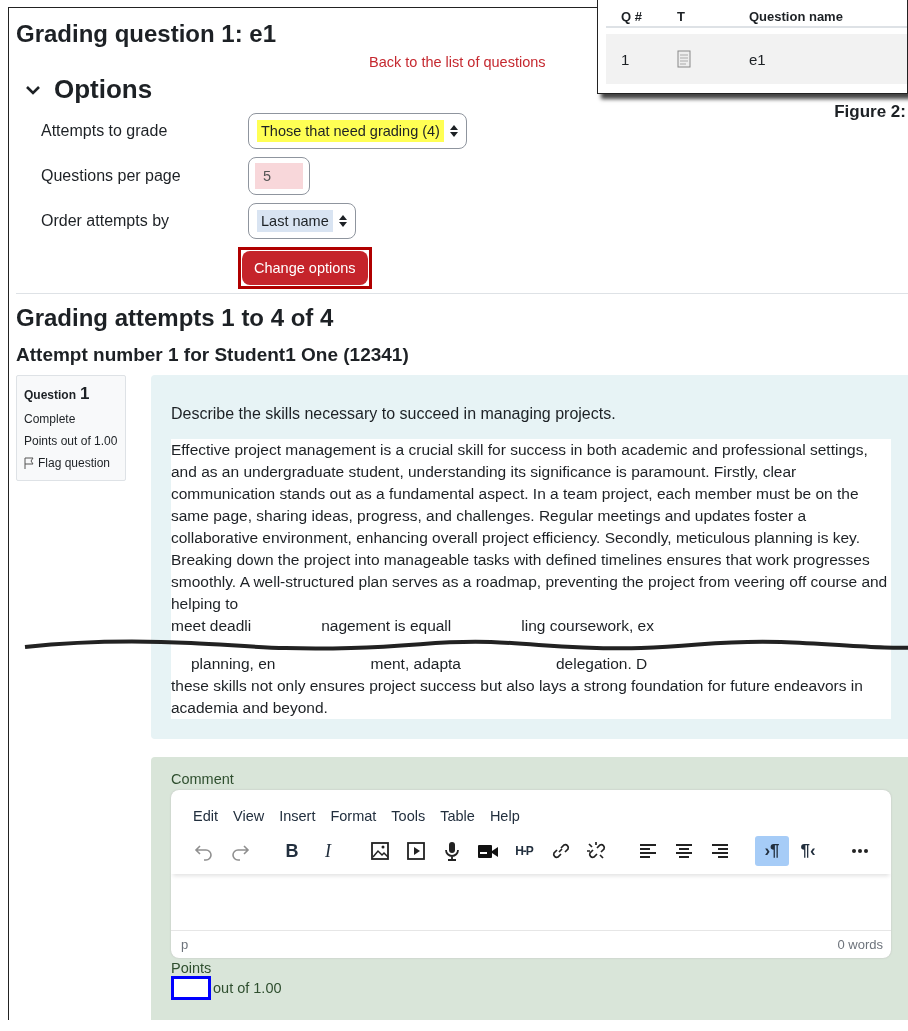 The width and height of the screenshot is (908, 1031). Describe the element at coordinates (33, 89) in the screenshot. I see `chevron-down-icon` at that location.